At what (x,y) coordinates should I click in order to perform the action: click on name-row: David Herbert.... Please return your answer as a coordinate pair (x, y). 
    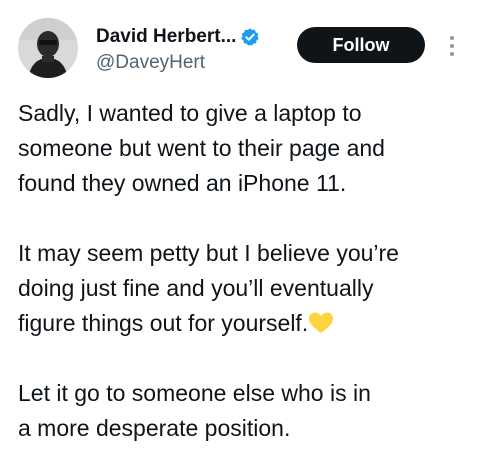
    Looking at the image, I should click on (196, 37).